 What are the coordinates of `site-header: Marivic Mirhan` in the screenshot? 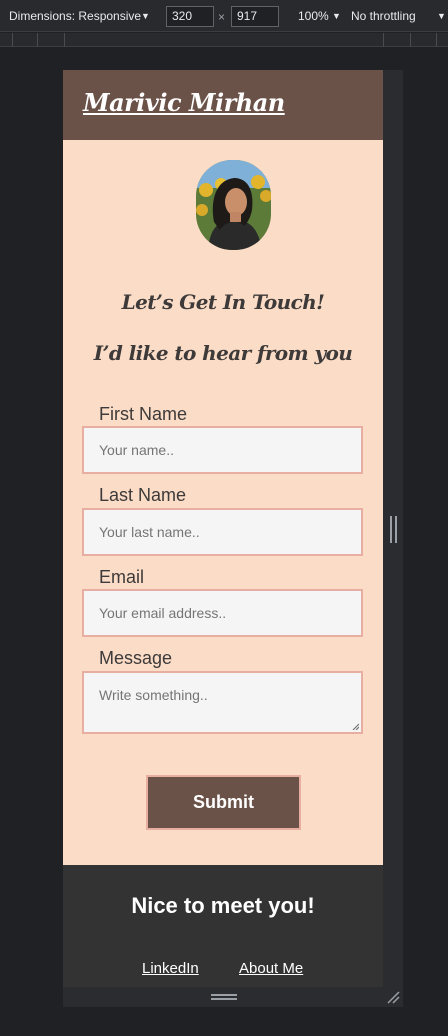 It's located at (223, 105).